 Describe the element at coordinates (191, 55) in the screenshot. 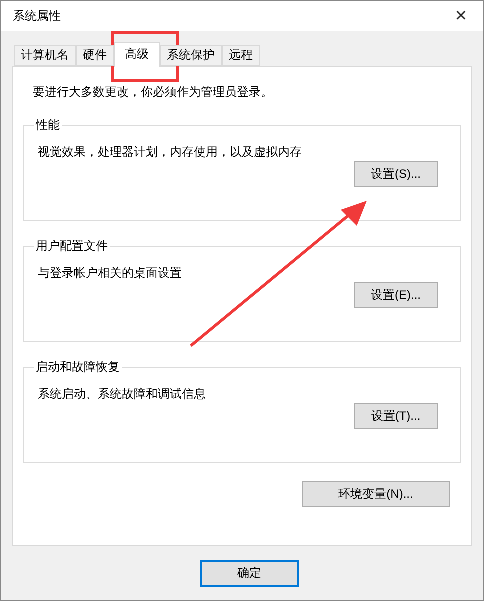

I see `tab: 系统保护` at that location.